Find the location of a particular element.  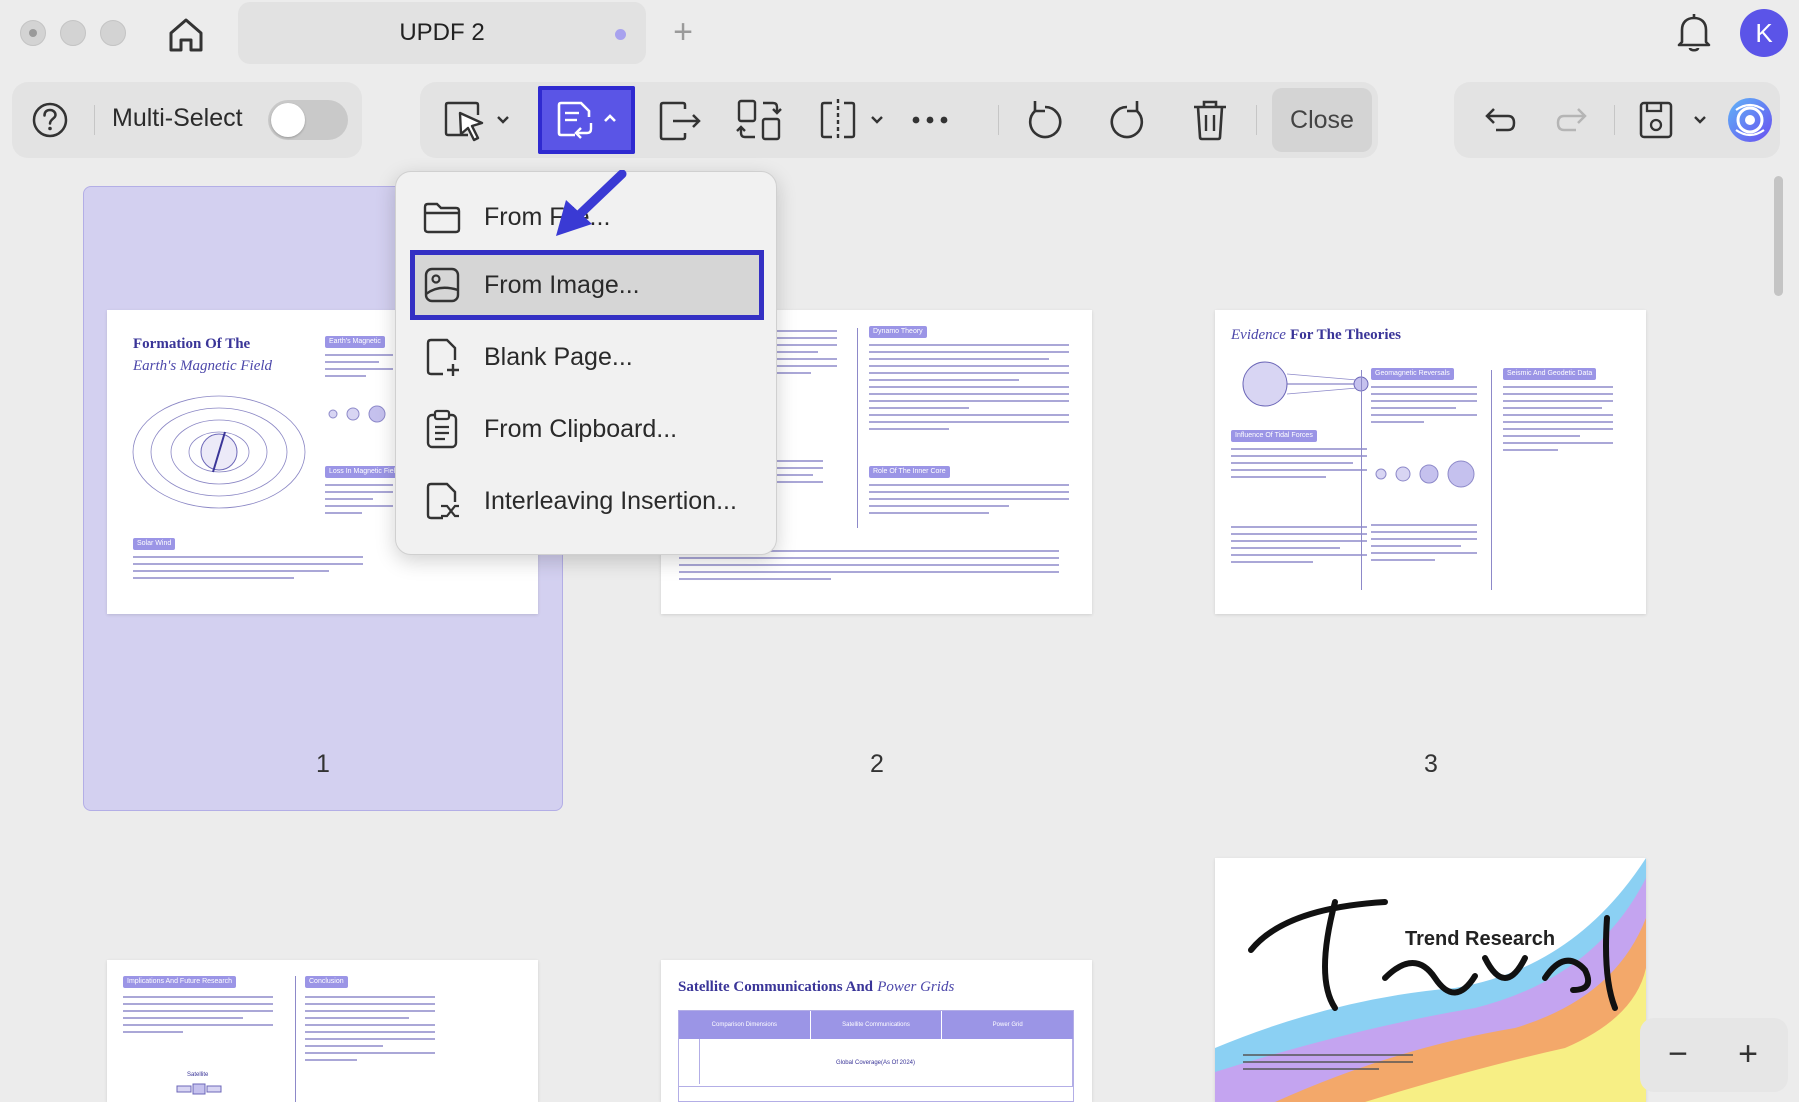

table-header: Power Grid is located at coordinates (1007, 1025).